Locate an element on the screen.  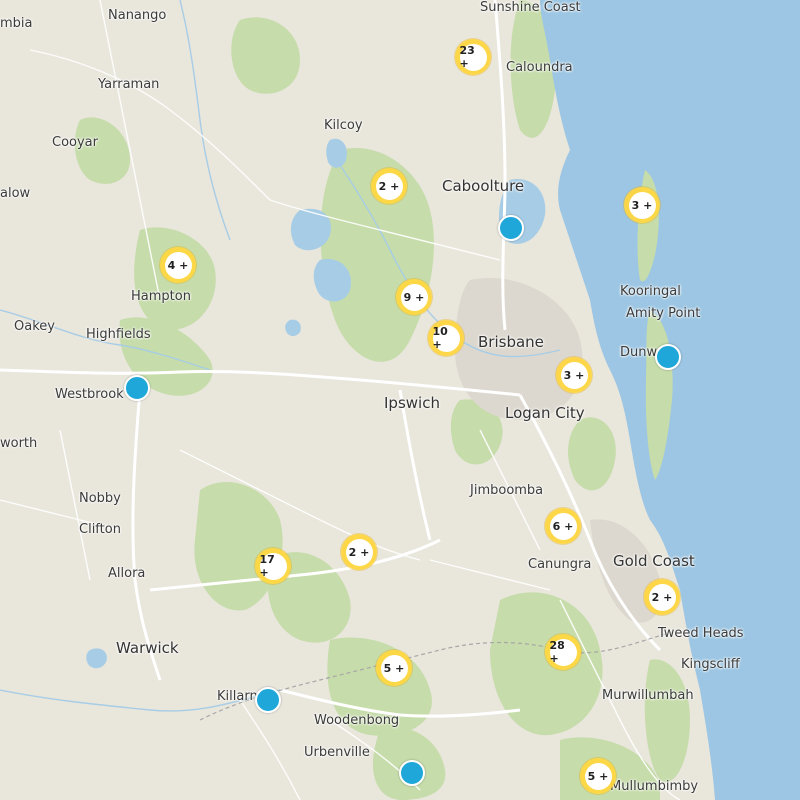
cluster-count: 4 + is located at coordinates (178, 265).